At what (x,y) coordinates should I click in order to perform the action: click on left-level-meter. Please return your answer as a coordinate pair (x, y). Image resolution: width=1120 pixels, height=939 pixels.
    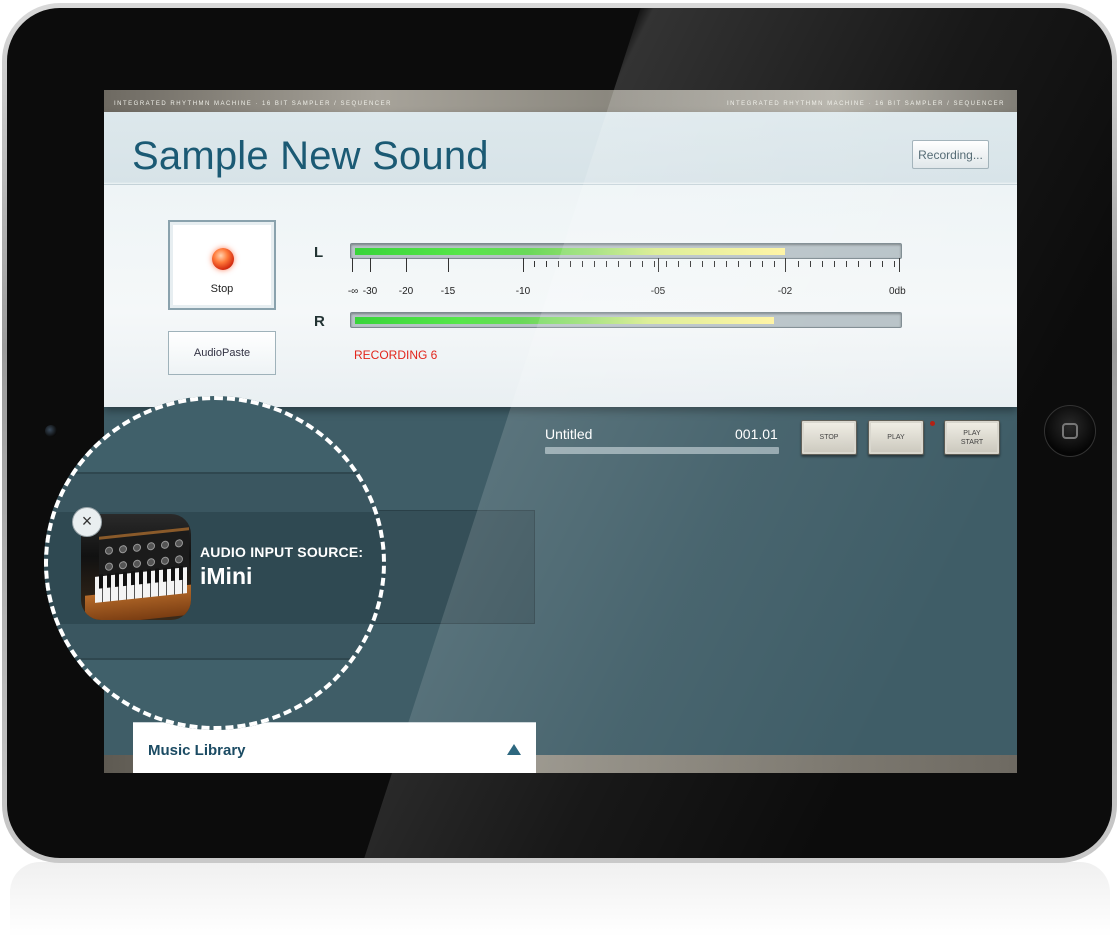
    Looking at the image, I should click on (626, 251).